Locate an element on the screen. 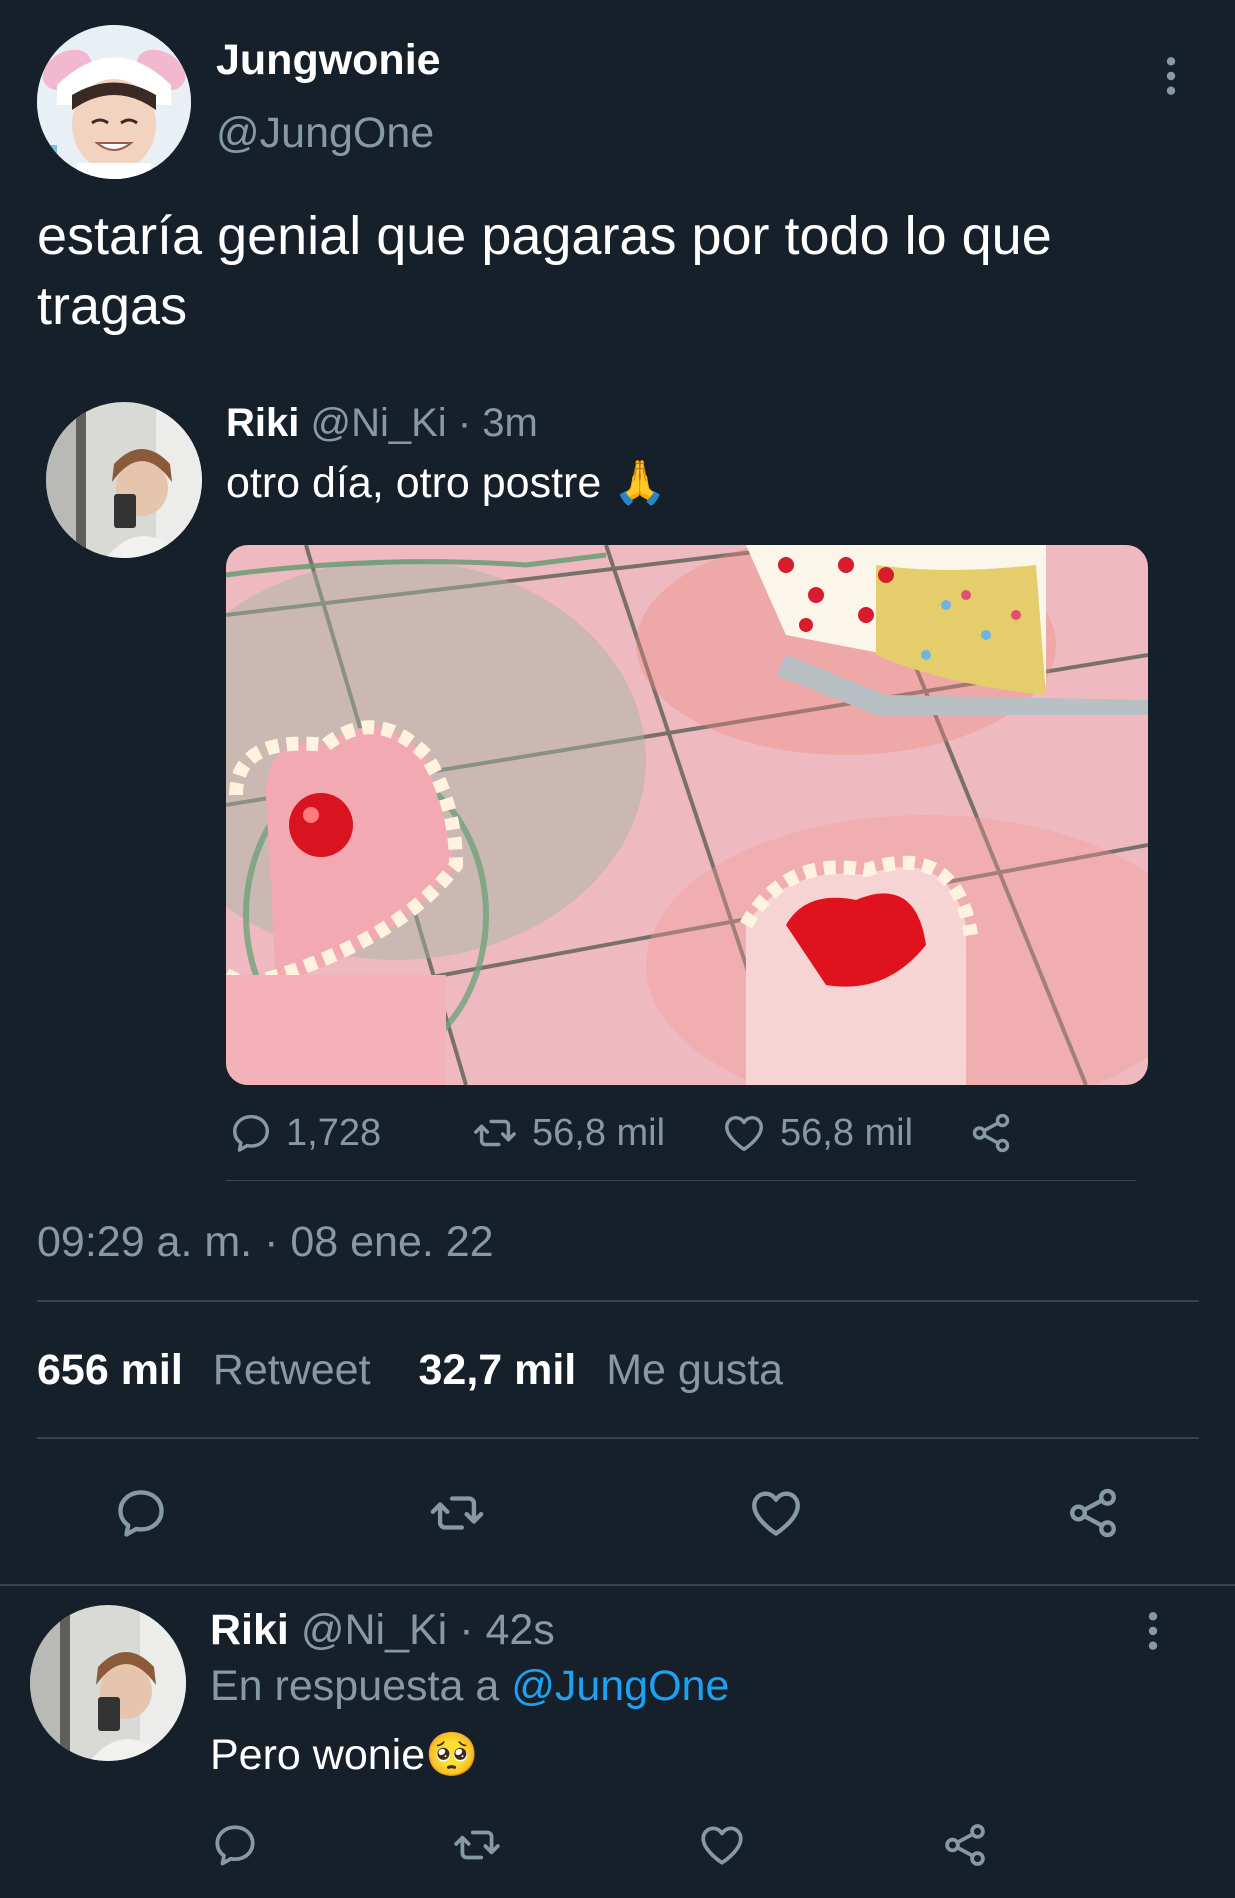 This screenshot has height=1898, width=1235. reply-like-button is located at coordinates (722, 1845).